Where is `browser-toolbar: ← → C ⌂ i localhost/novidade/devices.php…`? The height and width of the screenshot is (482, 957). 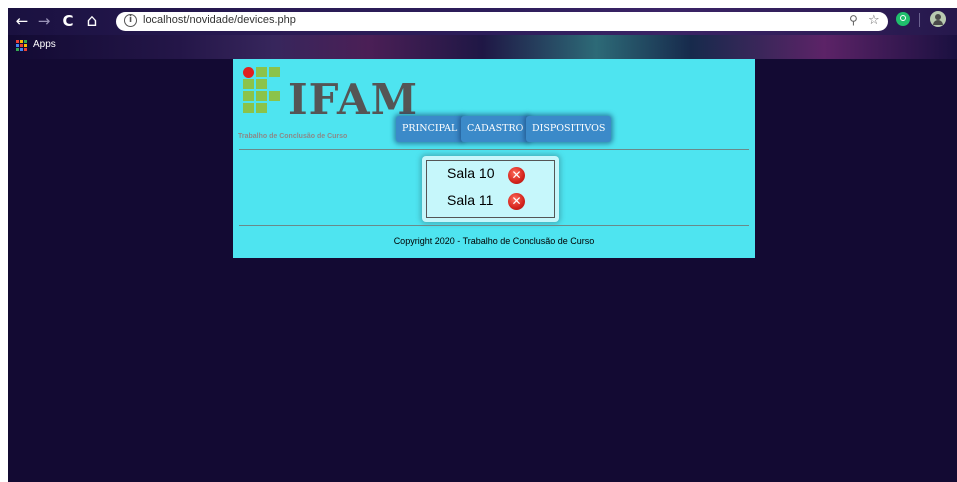
browser-toolbar: ← → C ⌂ i localhost/novidade/devices.php… is located at coordinates (482, 21).